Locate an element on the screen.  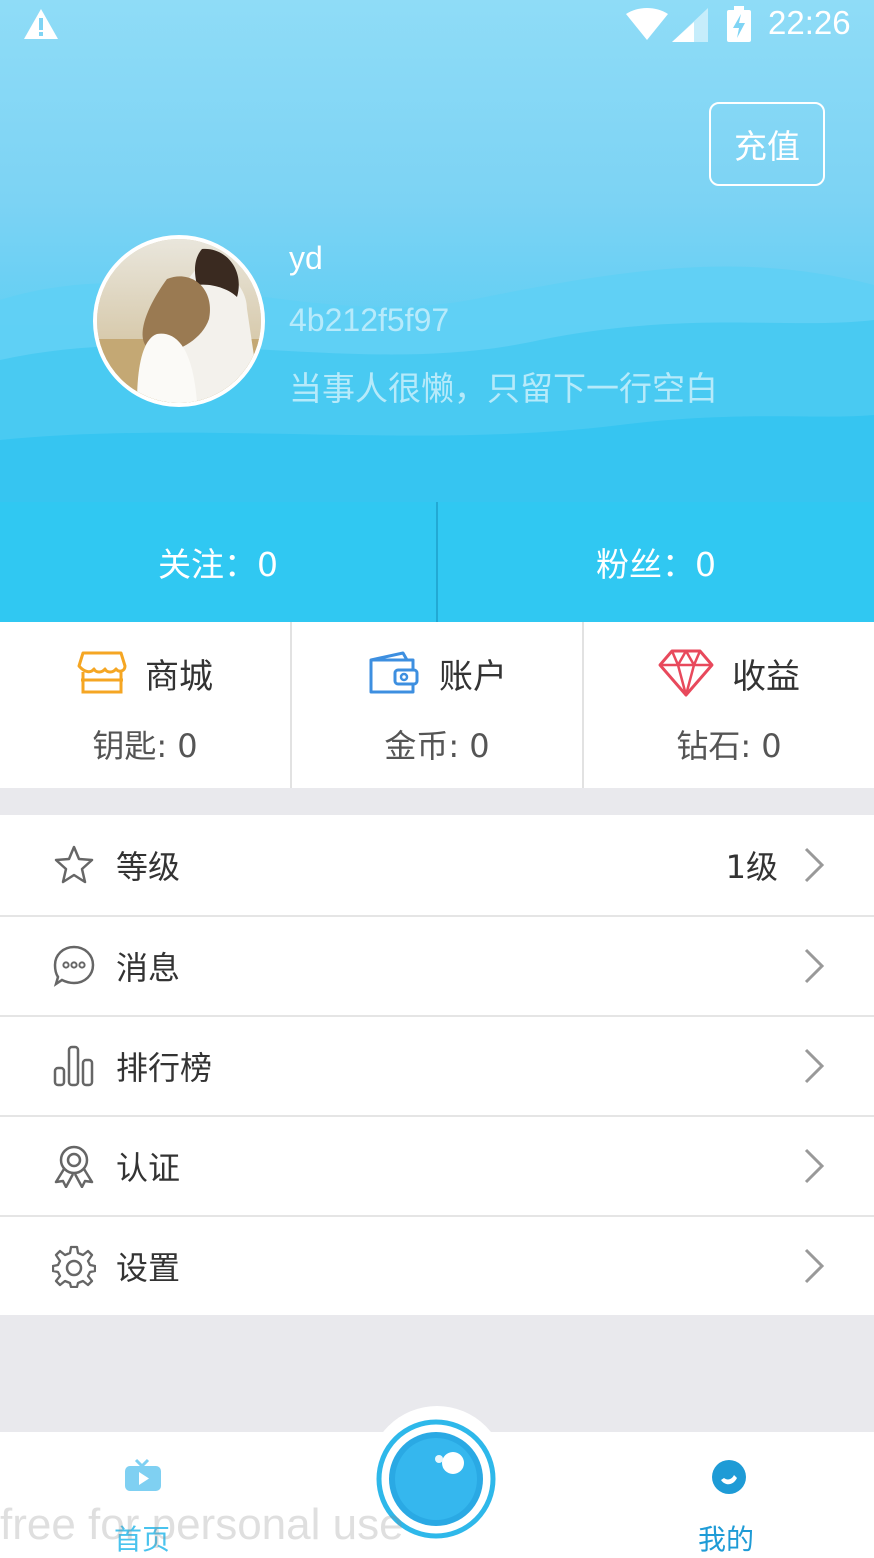
tab-mine-label: 我的 is located at coordinates (726, 1539).